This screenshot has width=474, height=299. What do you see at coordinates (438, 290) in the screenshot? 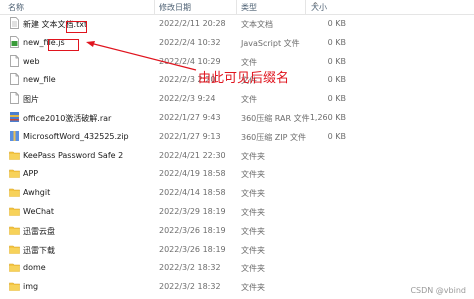
I see `watermark: CSDN @vbind` at bounding box center [438, 290].